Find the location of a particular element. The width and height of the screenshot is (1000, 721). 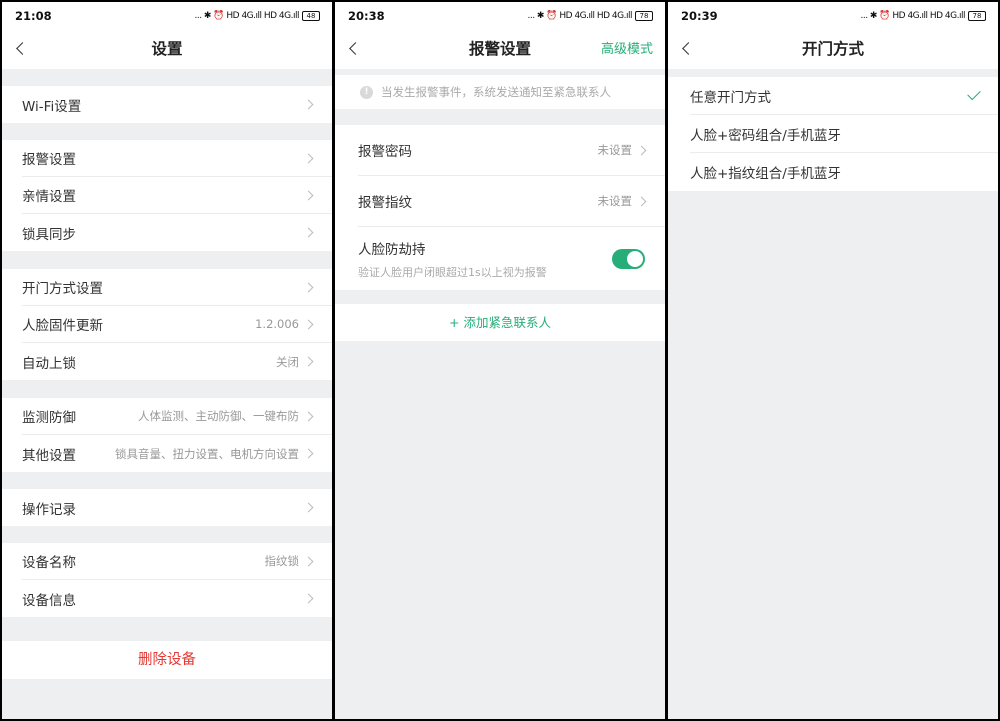

option-label: 人脸+密码组合/手机蓝牙 is located at coordinates (765, 135).